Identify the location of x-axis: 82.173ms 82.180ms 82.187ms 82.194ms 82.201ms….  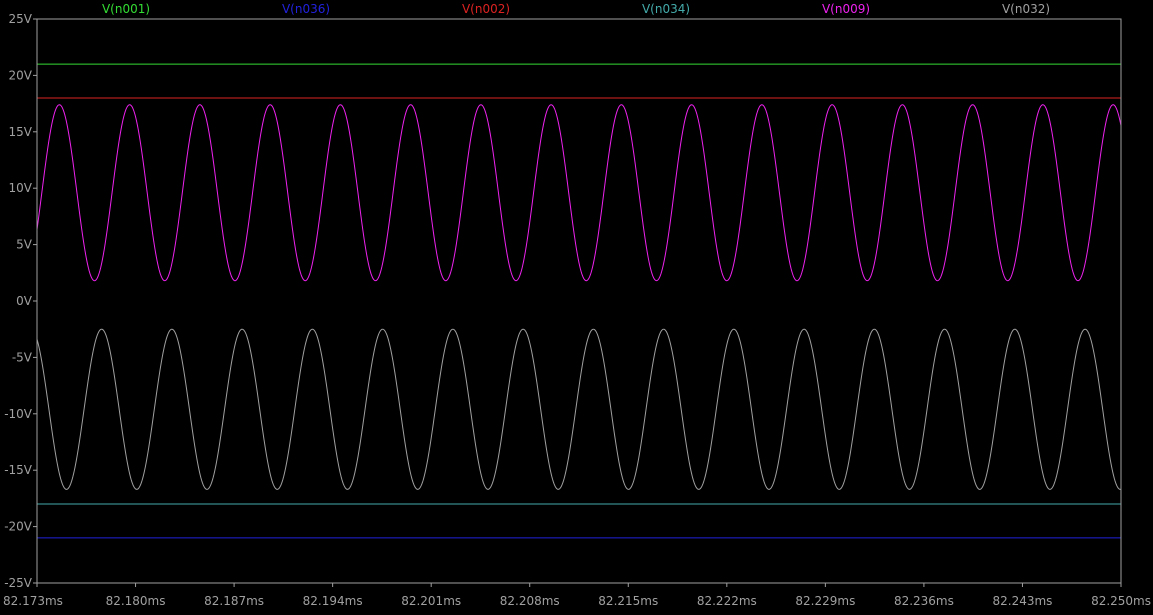
(577, 595).